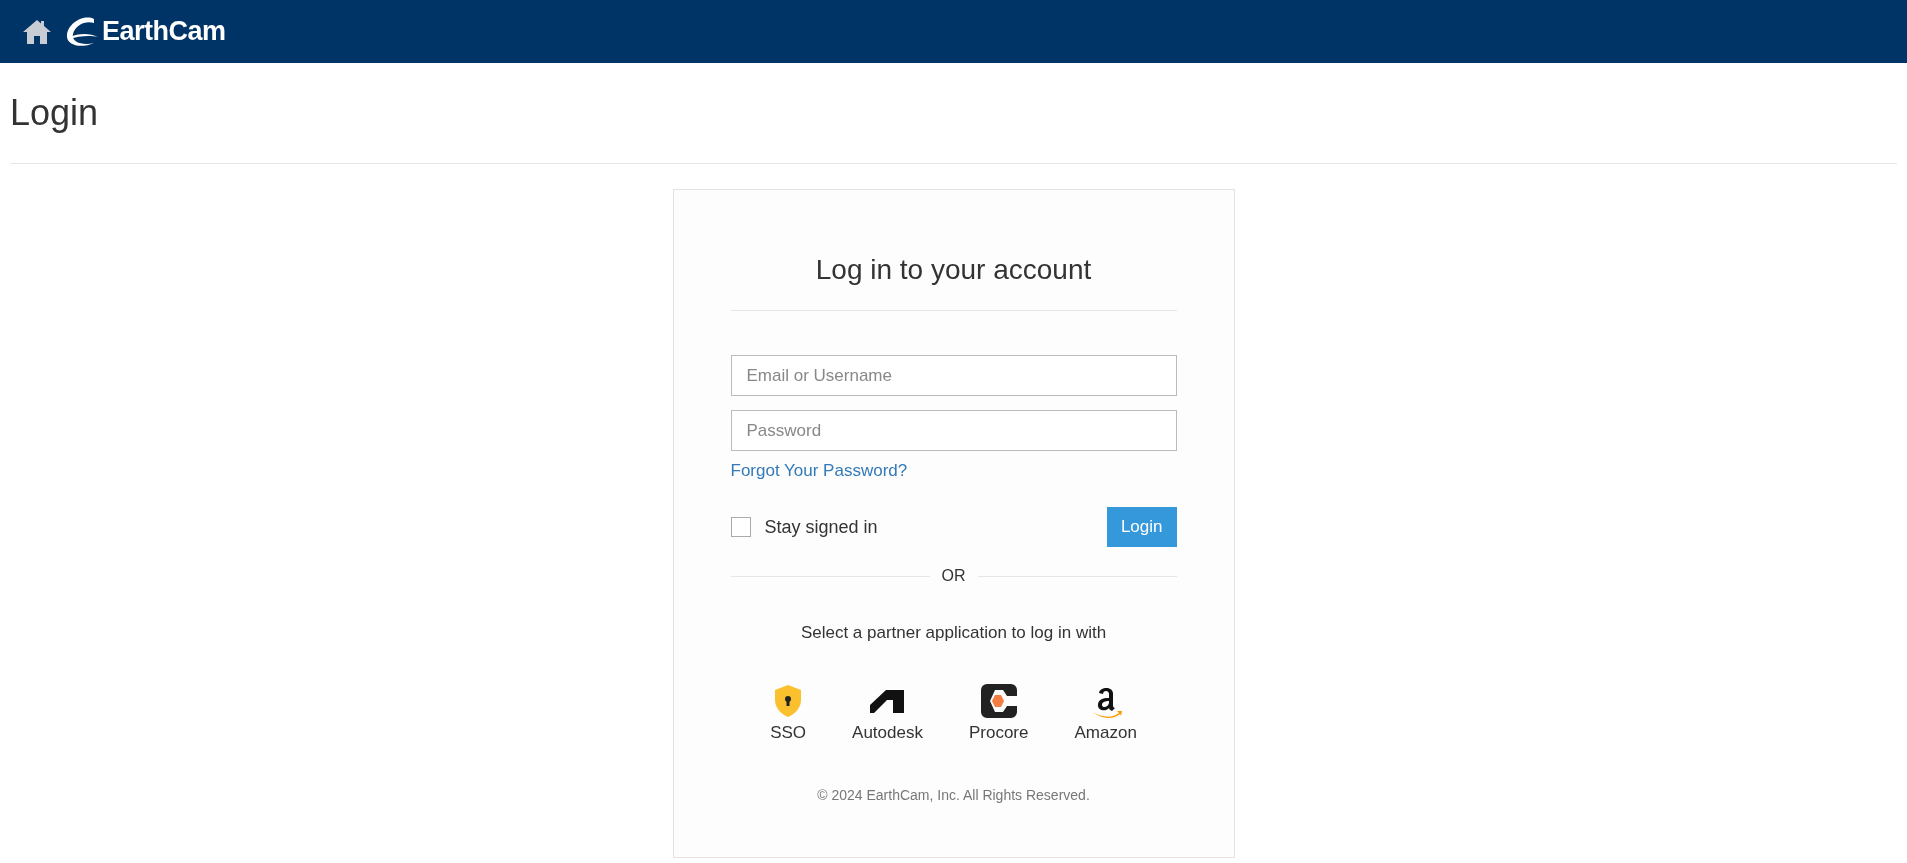 The image size is (1907, 863). What do you see at coordinates (37, 31) in the screenshot?
I see `home-icon` at bounding box center [37, 31].